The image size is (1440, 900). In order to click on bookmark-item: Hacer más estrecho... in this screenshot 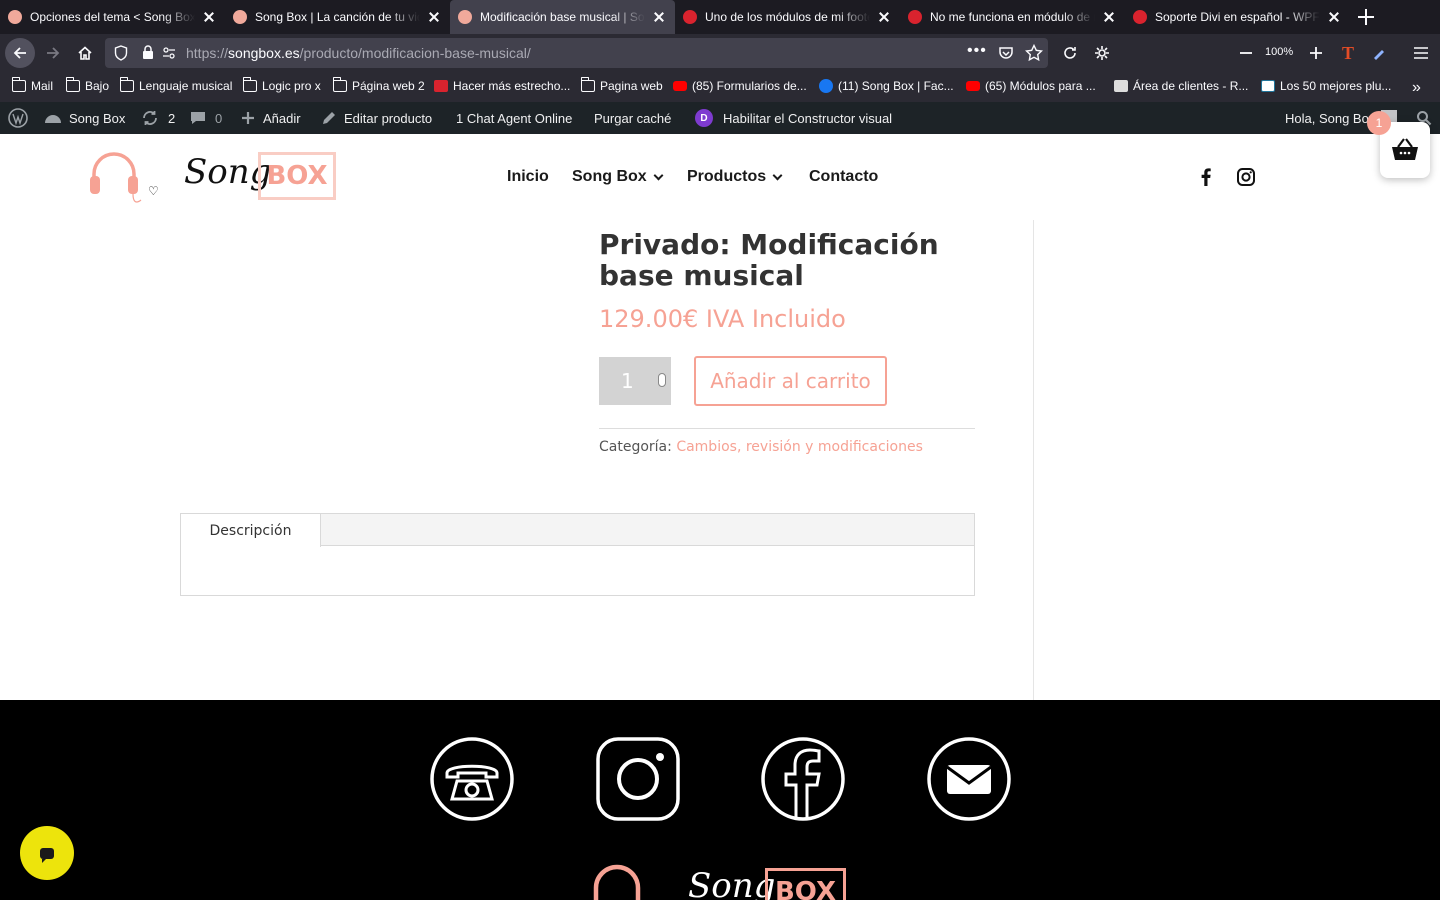, I will do `click(502, 86)`.